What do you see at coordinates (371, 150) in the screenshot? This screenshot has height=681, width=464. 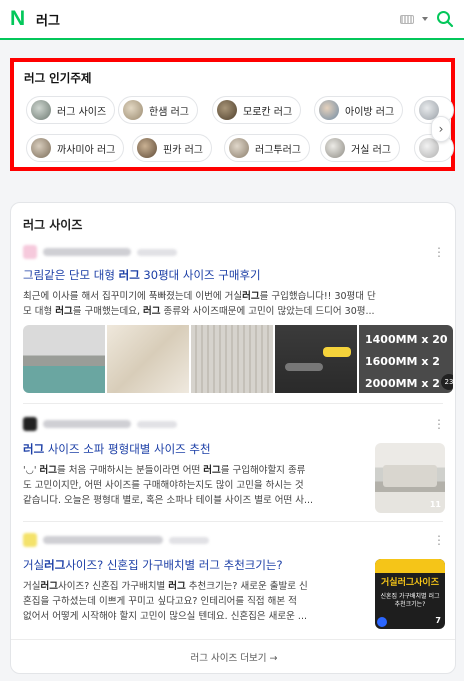 I see `chip-label: 거실 러그` at bounding box center [371, 150].